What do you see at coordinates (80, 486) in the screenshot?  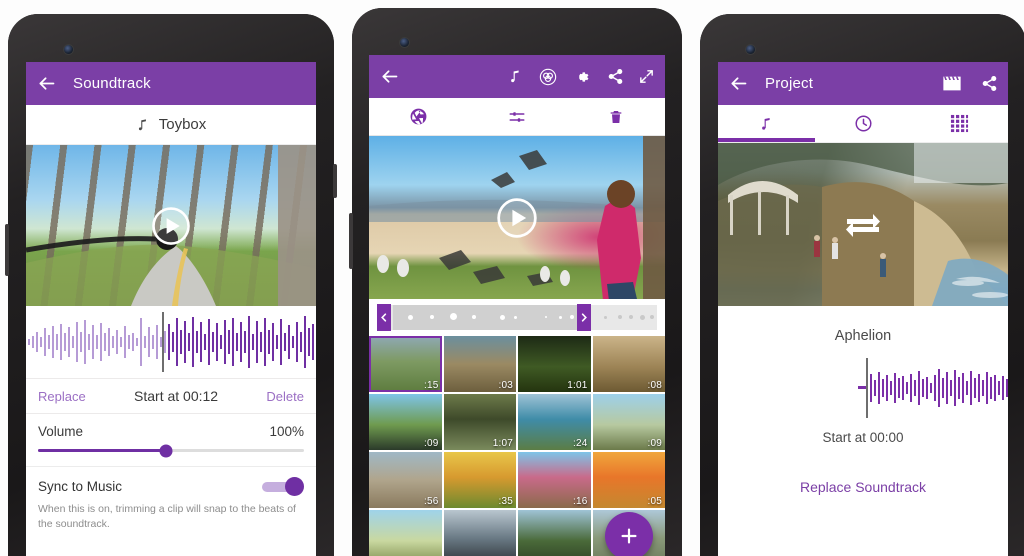 I see `sync-to-music-label: Sync to Music` at bounding box center [80, 486].